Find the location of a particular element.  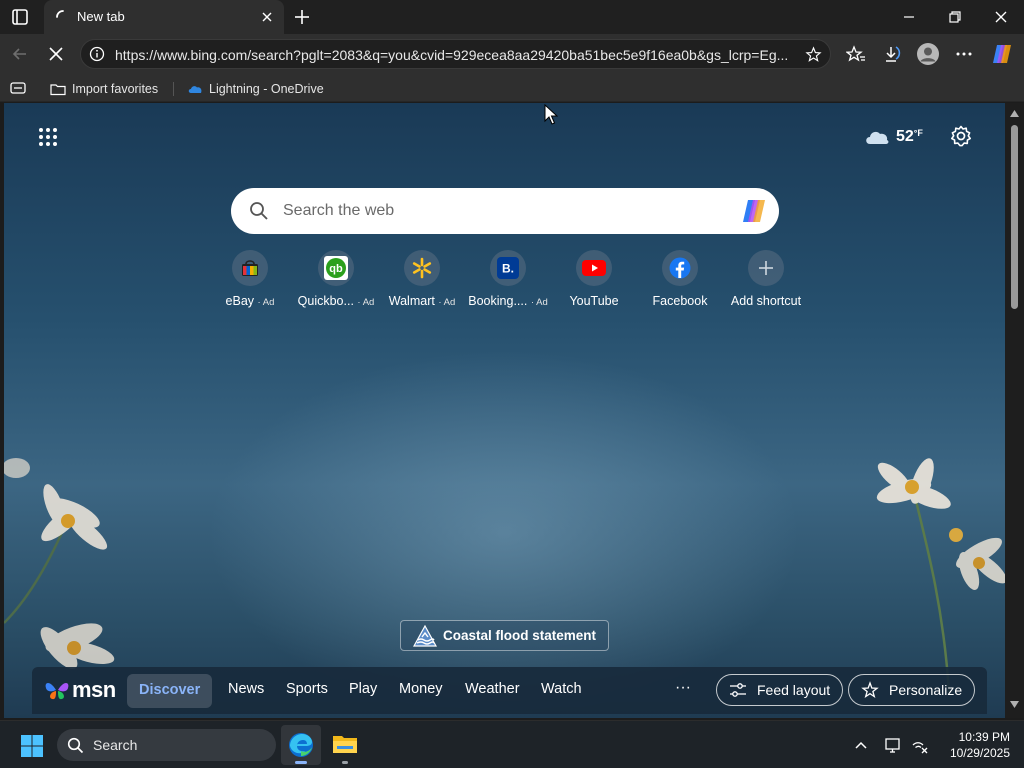

shortcut-label: YouTube is located at coordinates (594, 301).